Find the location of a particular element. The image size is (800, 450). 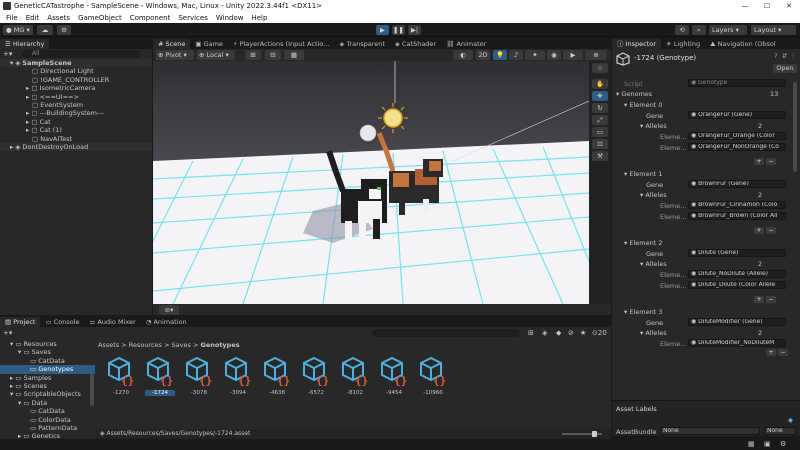

allele-field: ◉ OrangeFur_NonOrange (Co is located at coordinates (737, 147).